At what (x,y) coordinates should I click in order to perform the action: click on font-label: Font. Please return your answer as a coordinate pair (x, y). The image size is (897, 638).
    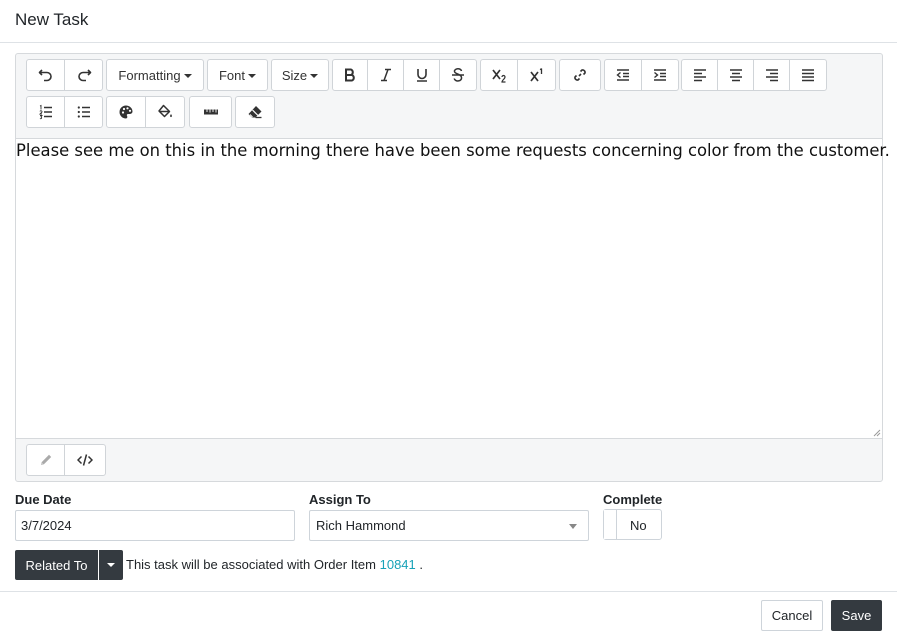
    Looking at the image, I should click on (231, 75).